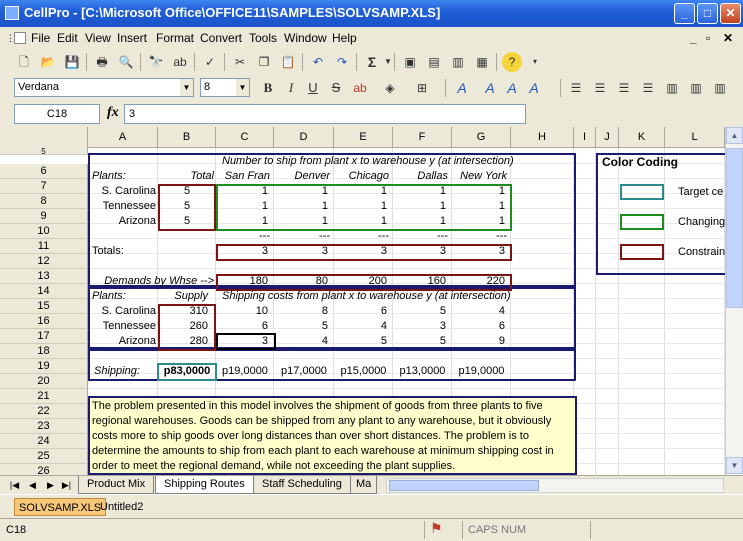  What do you see at coordinates (422, 371) in the screenshot?
I see `shipping-cost-cell: p13,0000` at bounding box center [422, 371].